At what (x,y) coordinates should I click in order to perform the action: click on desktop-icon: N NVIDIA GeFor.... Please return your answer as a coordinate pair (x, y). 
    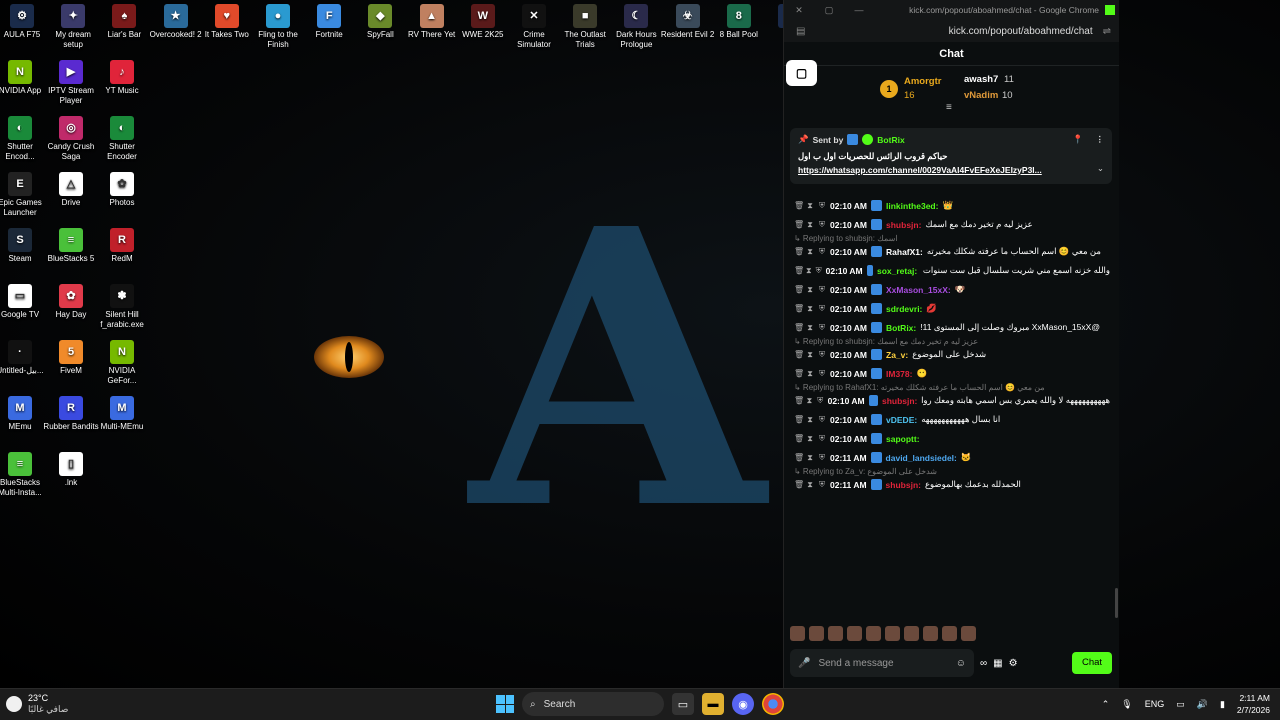
    Looking at the image, I should click on (122, 363).